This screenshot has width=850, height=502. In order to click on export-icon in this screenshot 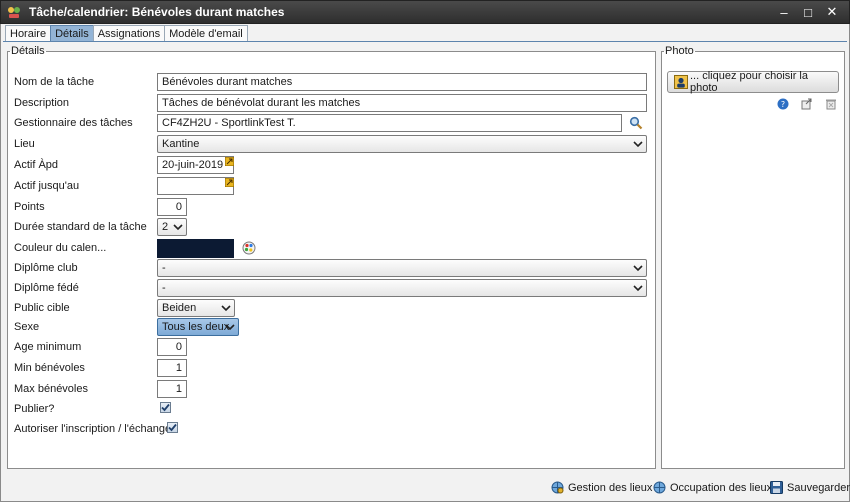, I will do `click(807, 104)`.